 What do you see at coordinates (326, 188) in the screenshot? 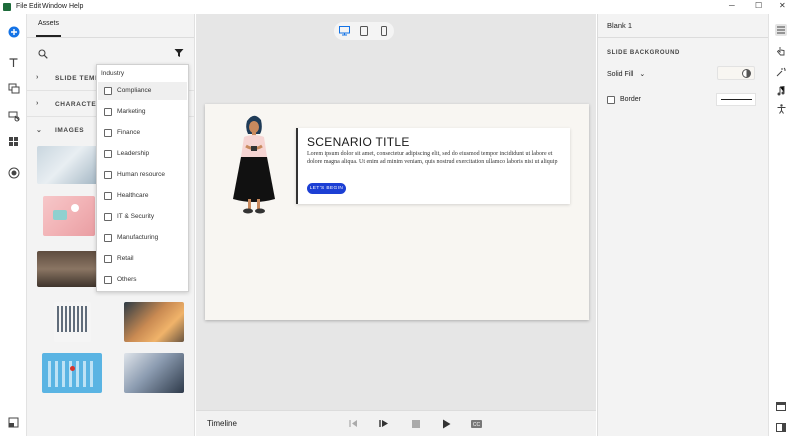
I see `lets-begin-button: LET'S BEGIN` at bounding box center [326, 188].